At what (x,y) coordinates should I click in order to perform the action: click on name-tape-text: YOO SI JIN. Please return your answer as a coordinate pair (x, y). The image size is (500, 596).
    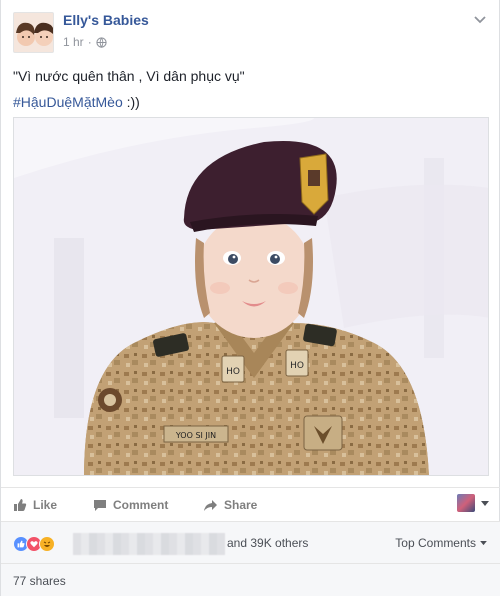
    Looking at the image, I should click on (195, 435).